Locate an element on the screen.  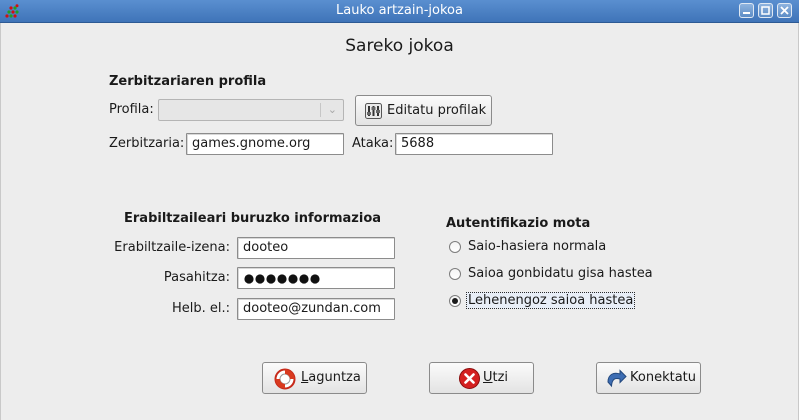
server-input: games.gnome.org is located at coordinates (265, 144).